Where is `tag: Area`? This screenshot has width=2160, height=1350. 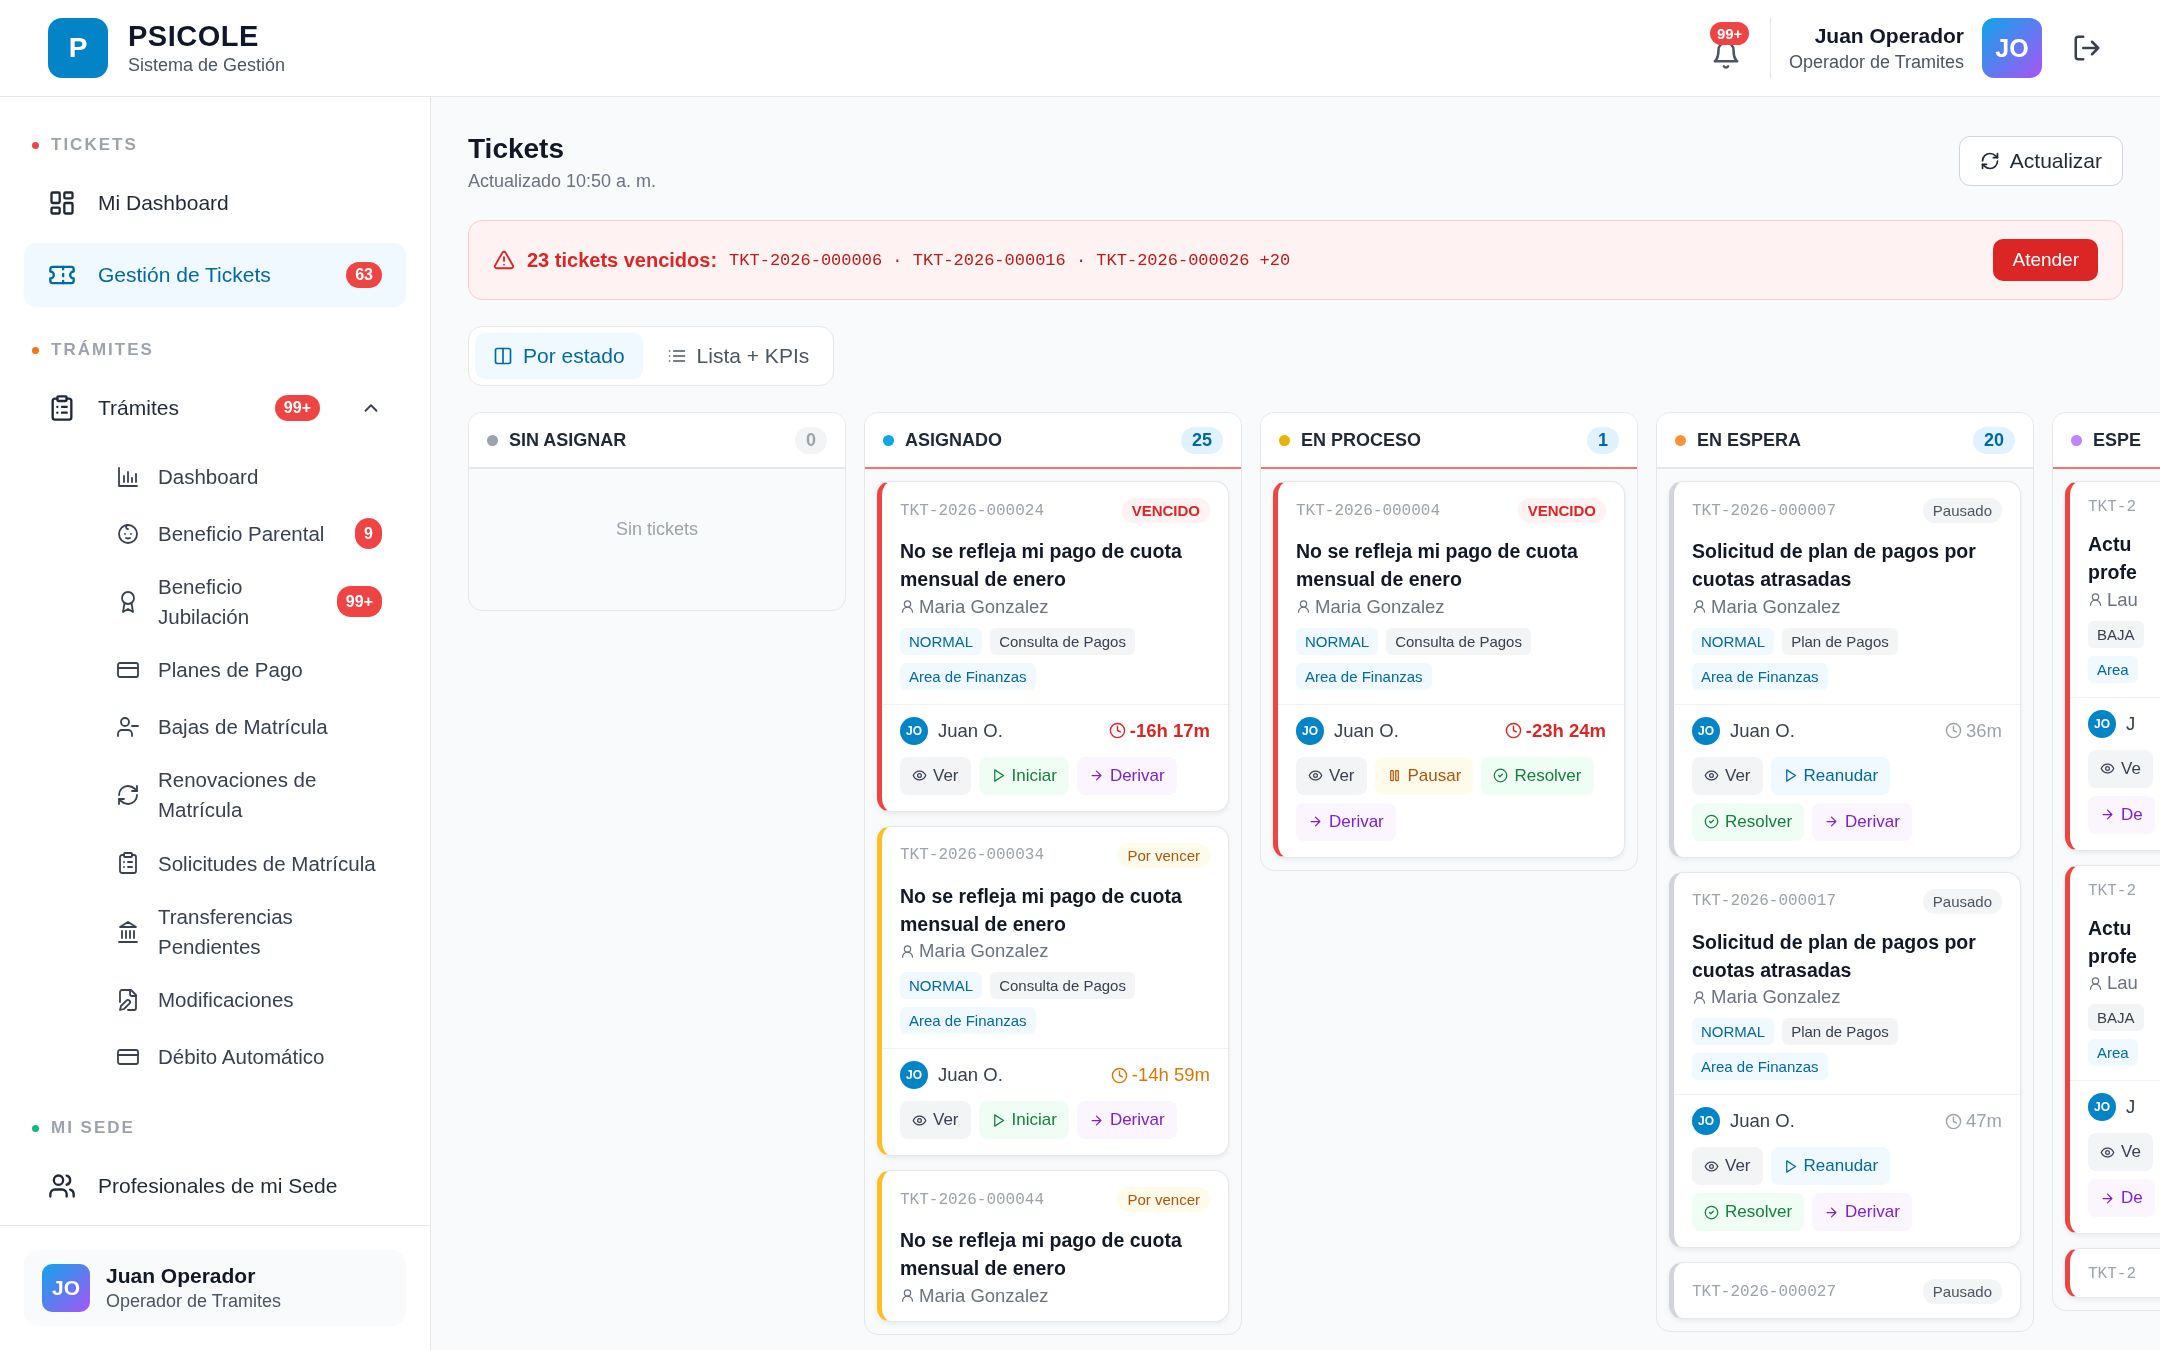 tag: Area is located at coordinates (2113, 669).